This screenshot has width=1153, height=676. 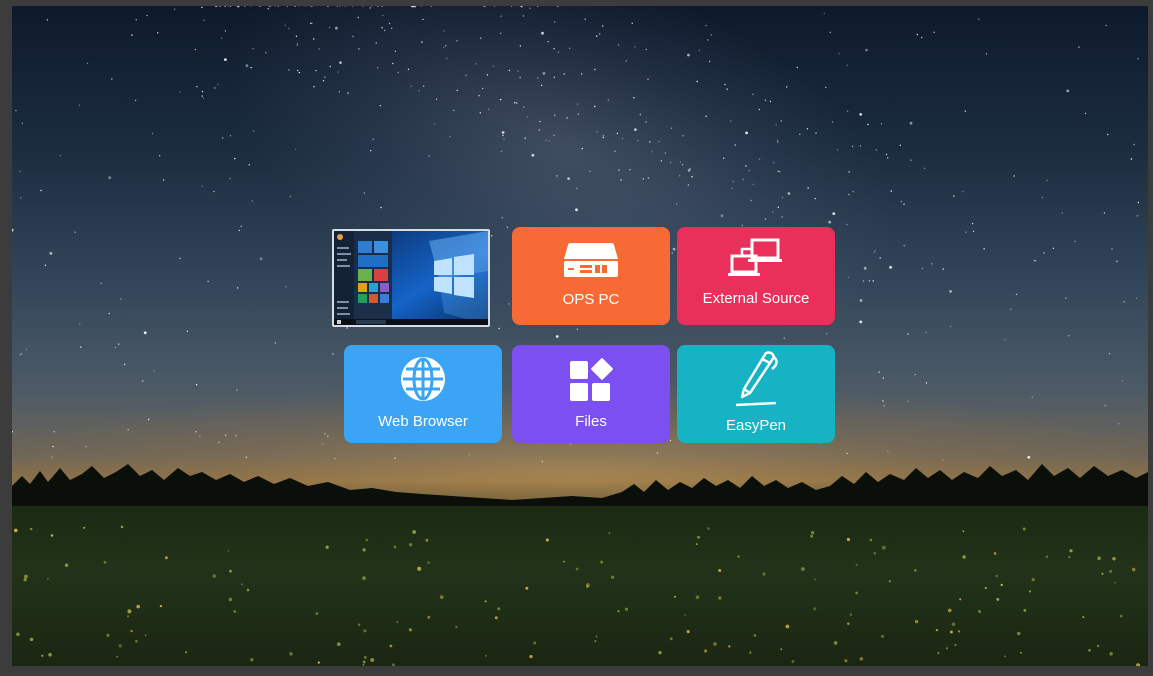 What do you see at coordinates (755, 257) in the screenshot?
I see `connected-monitors-icon` at bounding box center [755, 257].